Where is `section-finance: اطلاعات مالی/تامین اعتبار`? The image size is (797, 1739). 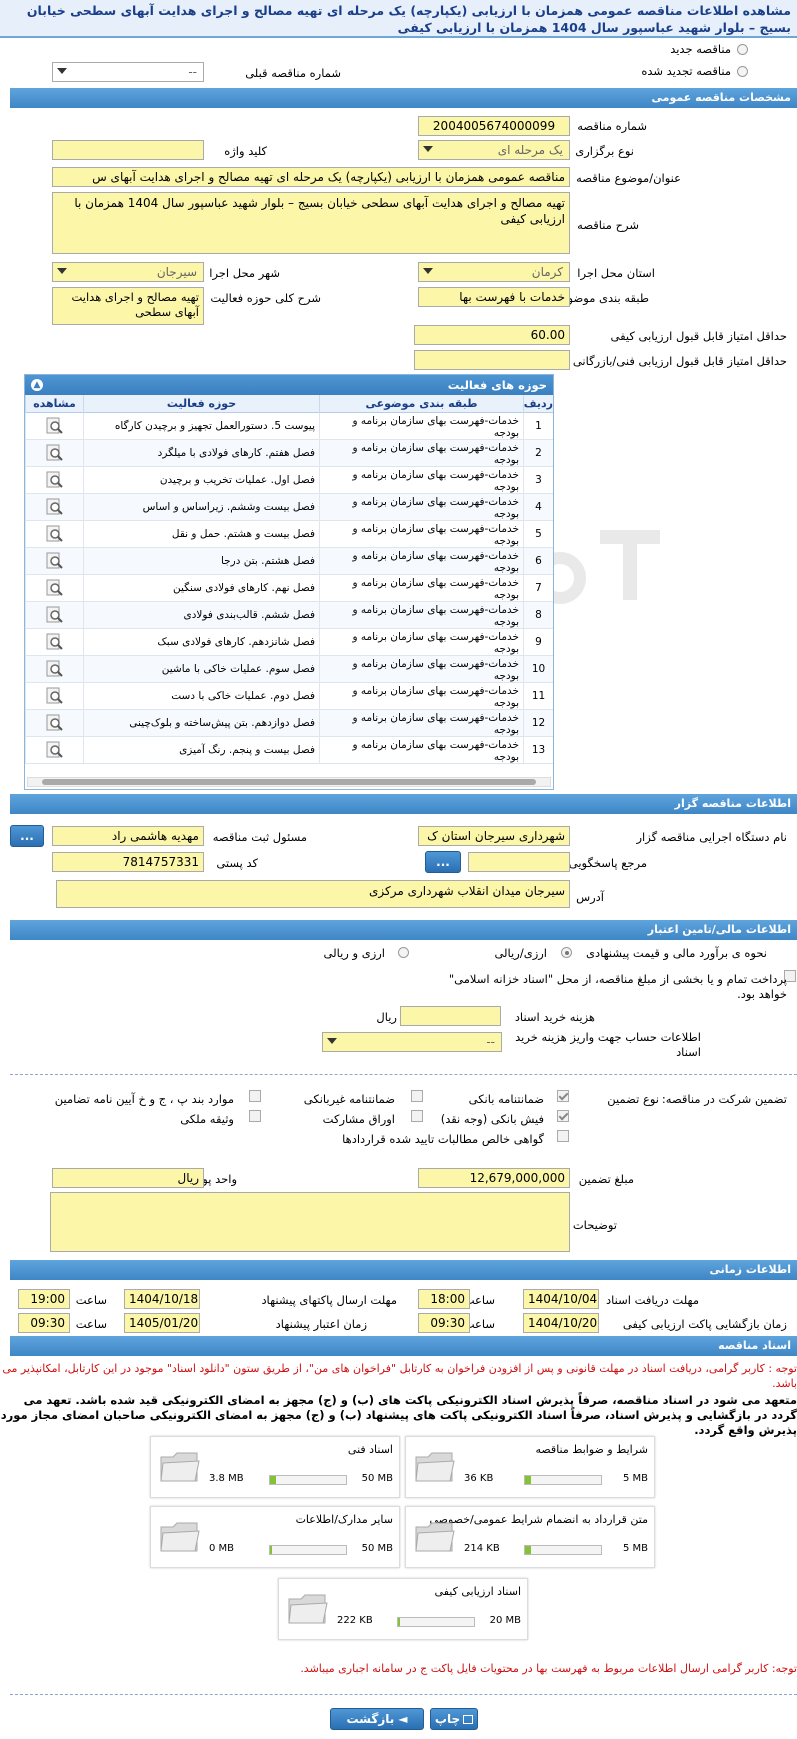
section-finance: اطلاعات مالی/تامین اعتبار is located at coordinates (403, 930).